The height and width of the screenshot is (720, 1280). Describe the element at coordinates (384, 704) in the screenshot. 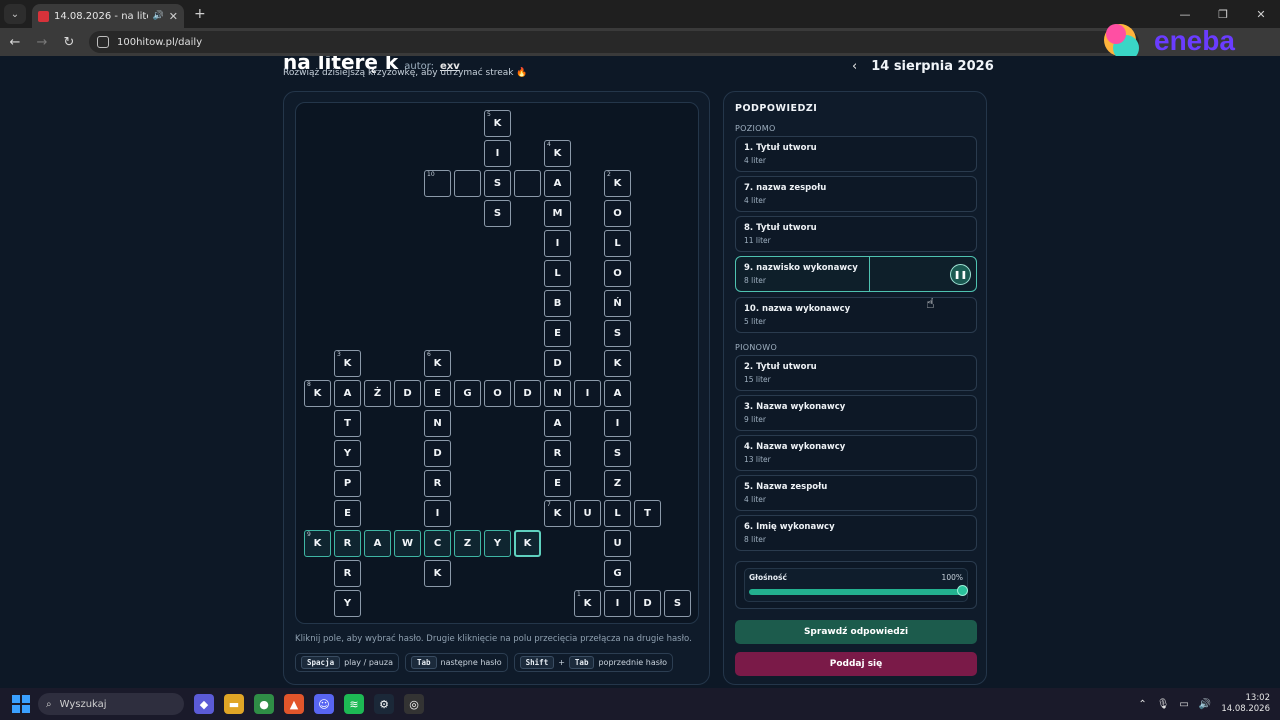

I see `steam-icon: ⚙` at that location.